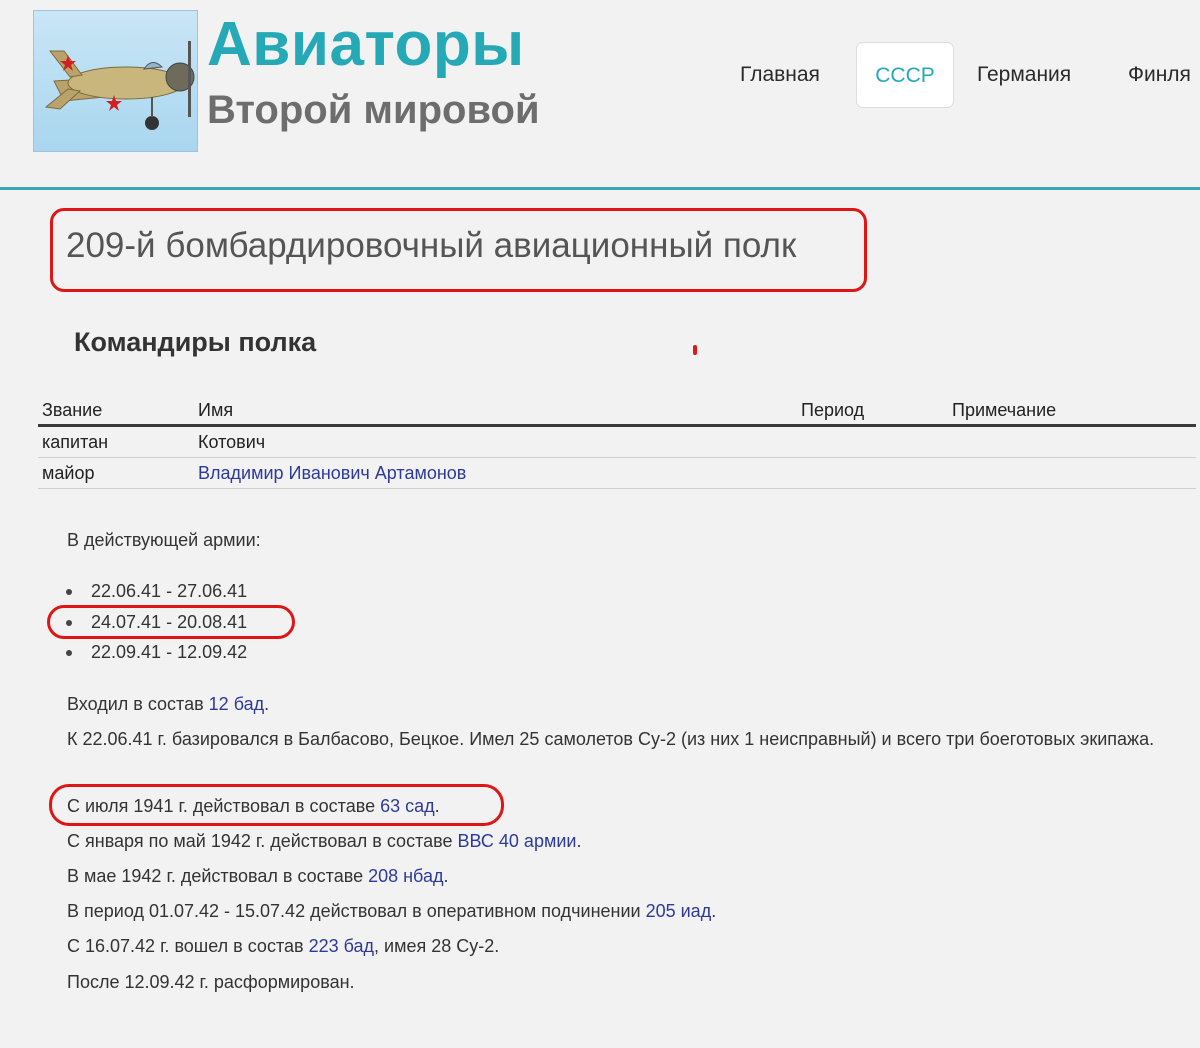  Describe the element at coordinates (366, 45) in the screenshot. I see `site-title: Авиаторы` at that location.